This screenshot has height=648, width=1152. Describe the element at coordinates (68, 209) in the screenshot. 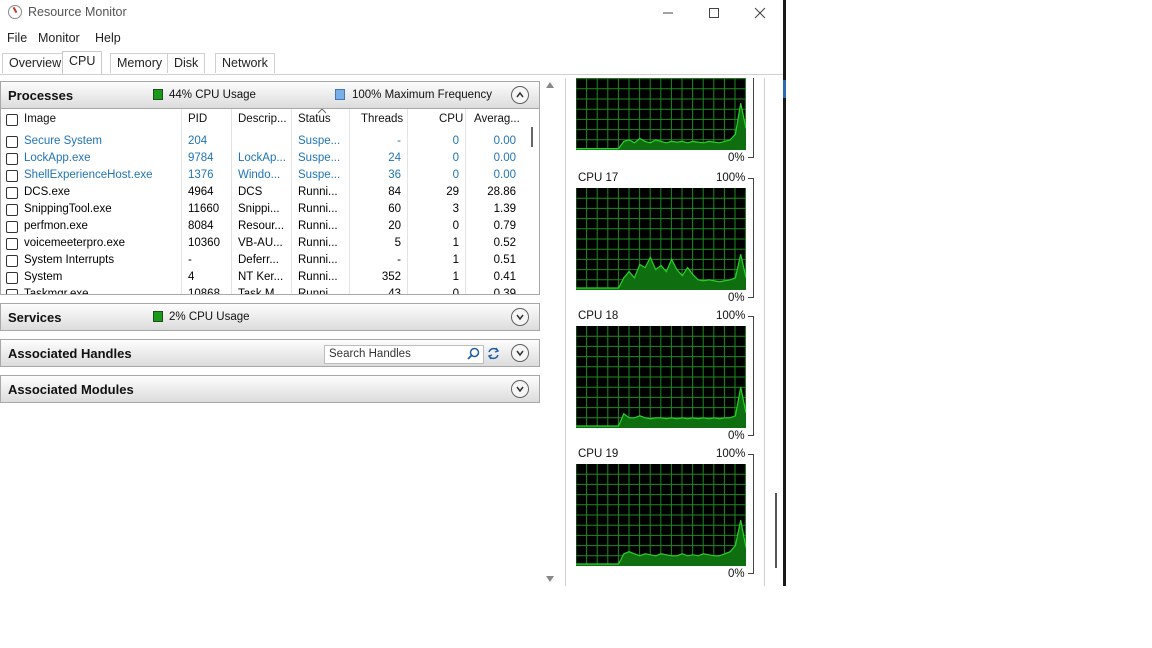

I see `cell-image: SnippingTool.exe` at that location.